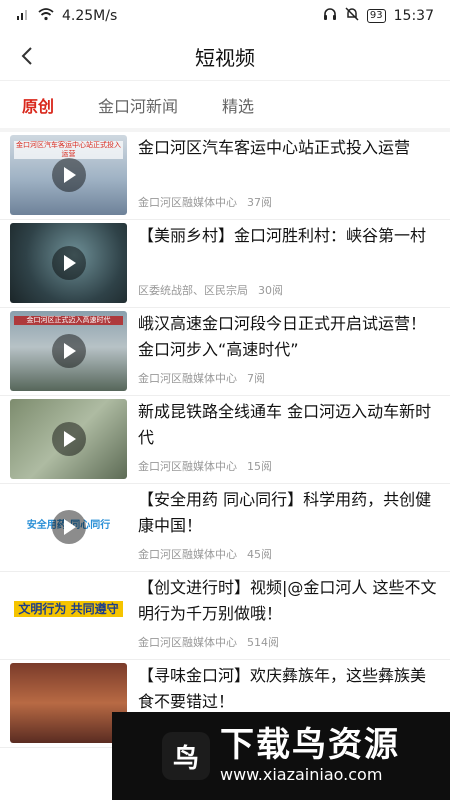 Image resolution: width=450 pixels, height=800 pixels. I want to click on tab-jinkouhe-news: 金口河新闻, so click(138, 105).